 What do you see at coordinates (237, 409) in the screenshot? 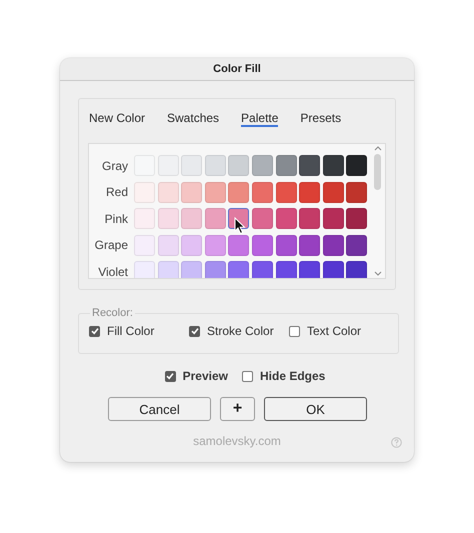
I see `add-button: +` at bounding box center [237, 409].